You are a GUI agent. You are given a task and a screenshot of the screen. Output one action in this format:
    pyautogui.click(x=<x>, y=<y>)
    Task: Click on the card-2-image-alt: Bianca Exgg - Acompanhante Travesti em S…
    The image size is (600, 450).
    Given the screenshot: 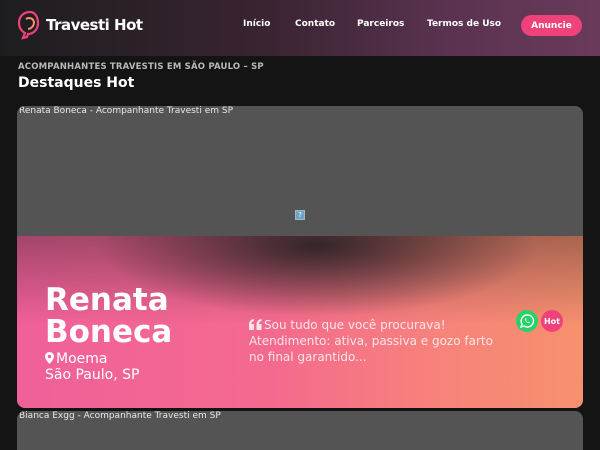 What is the action you would take?
    pyautogui.click(x=120, y=416)
    